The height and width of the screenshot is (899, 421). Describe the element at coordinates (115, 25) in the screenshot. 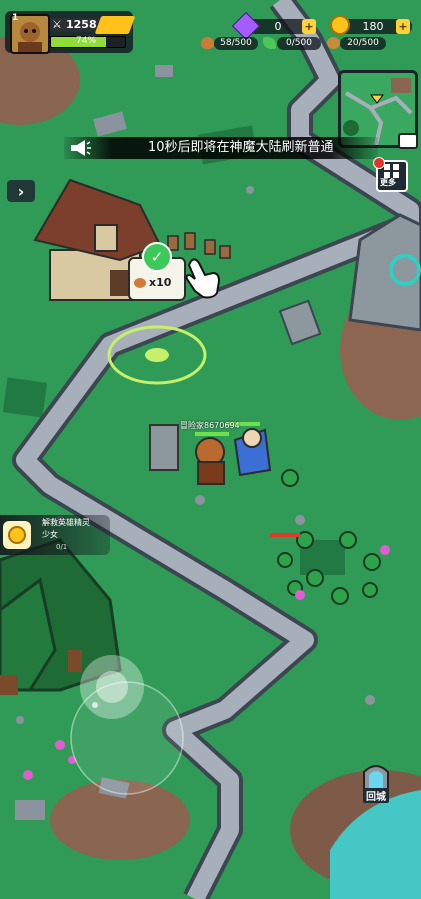

I see `power-bar-highlight` at that location.